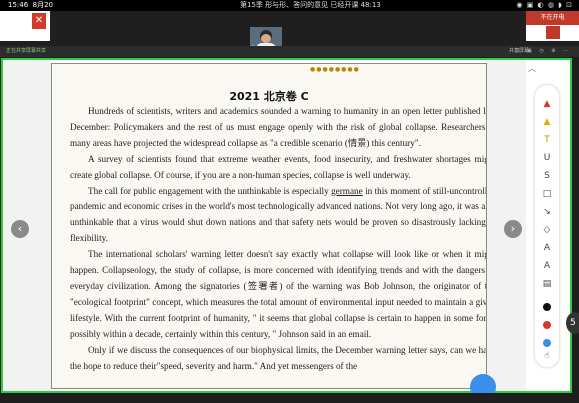 The width and height of the screenshot is (579, 403). I want to click on previous-page-icon: ‹, so click(20, 229).